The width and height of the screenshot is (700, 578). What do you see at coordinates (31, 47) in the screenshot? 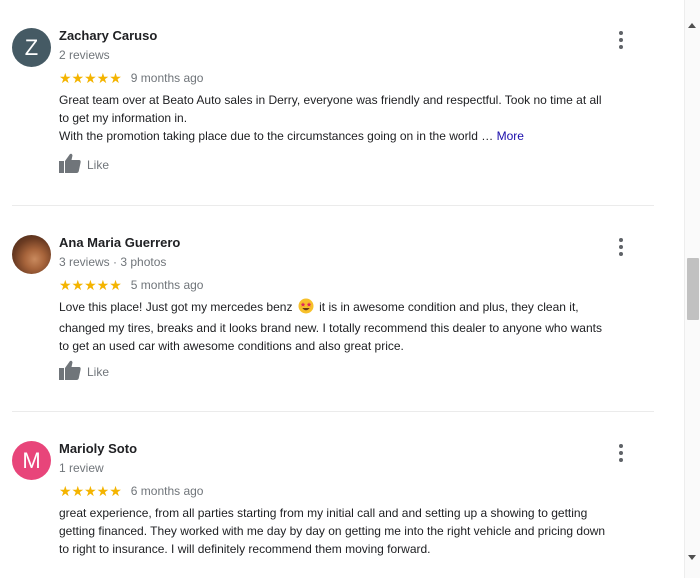
I see `avatar: Z` at bounding box center [31, 47].